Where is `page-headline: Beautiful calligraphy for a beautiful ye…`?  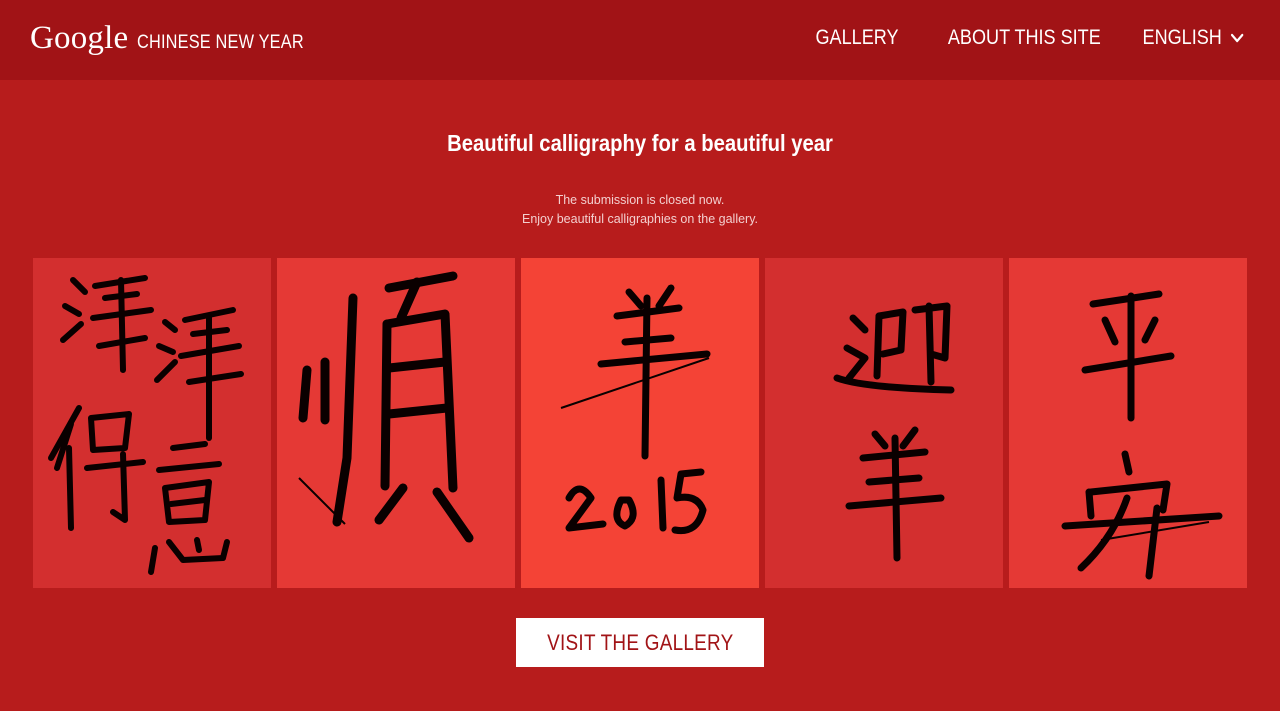
page-headline: Beautiful calligraphy for a beautiful ye… is located at coordinates (640, 143).